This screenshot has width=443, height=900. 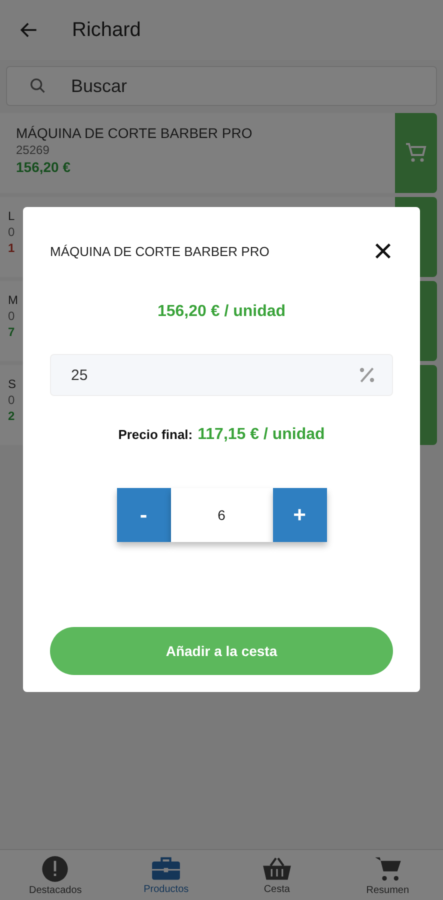 What do you see at coordinates (197, 153) in the screenshot?
I see `product-card: MÁQUINA DE CORTE BARBER PRO 25269 156,20 €` at bounding box center [197, 153].